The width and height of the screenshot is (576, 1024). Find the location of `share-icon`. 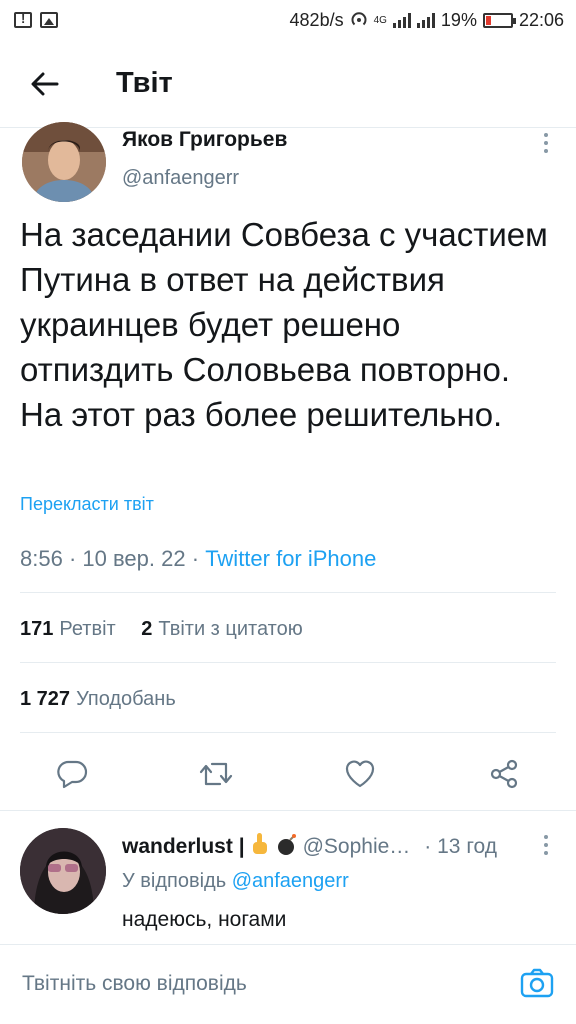

share-icon is located at coordinates (504, 774).